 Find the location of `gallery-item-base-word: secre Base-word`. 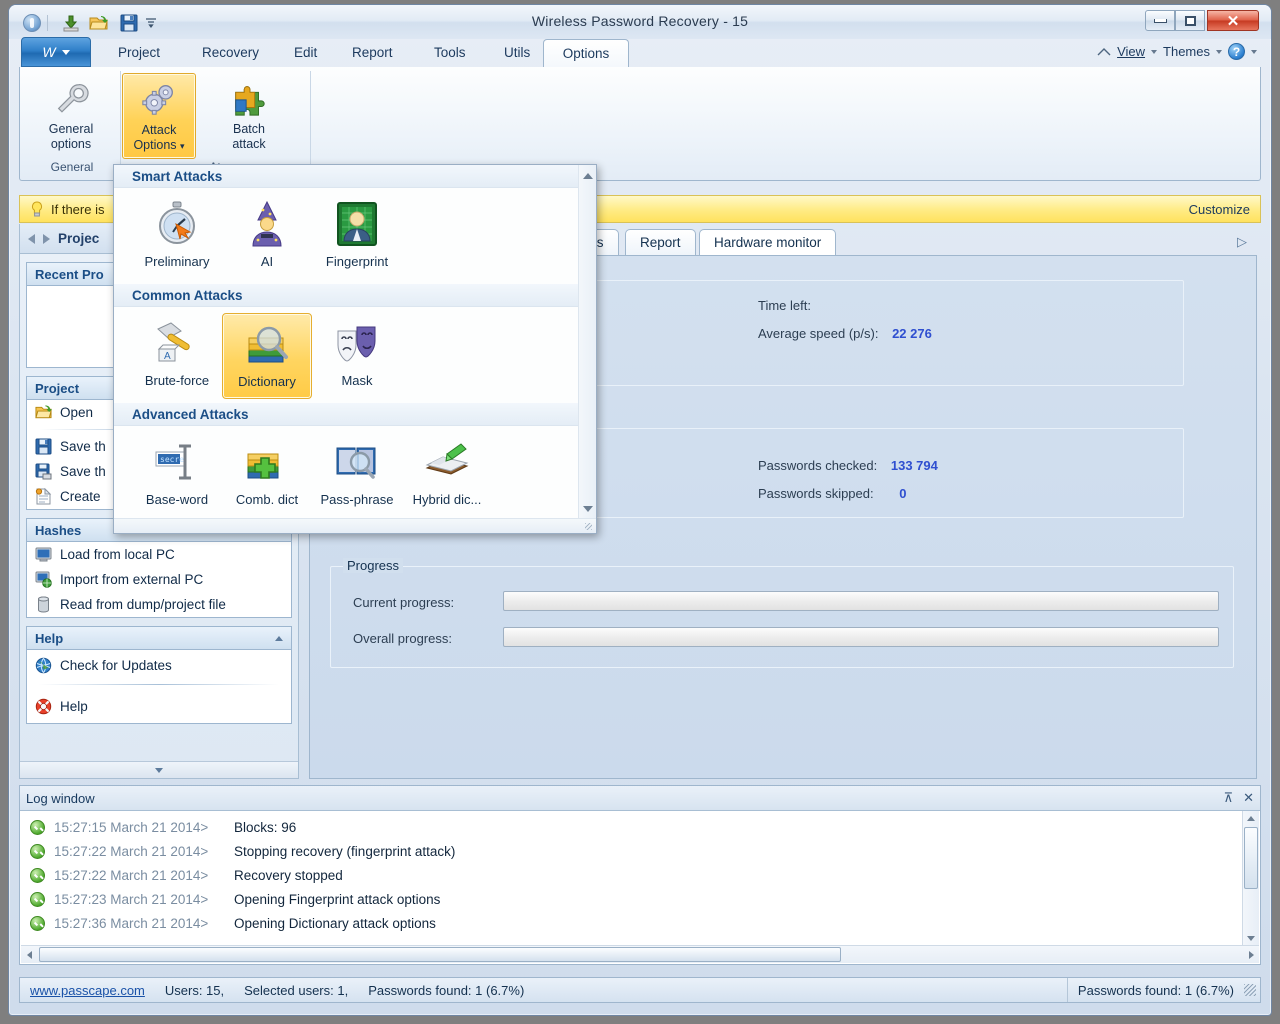

gallery-item-base-word: secre Base-word is located at coordinates (177, 475).